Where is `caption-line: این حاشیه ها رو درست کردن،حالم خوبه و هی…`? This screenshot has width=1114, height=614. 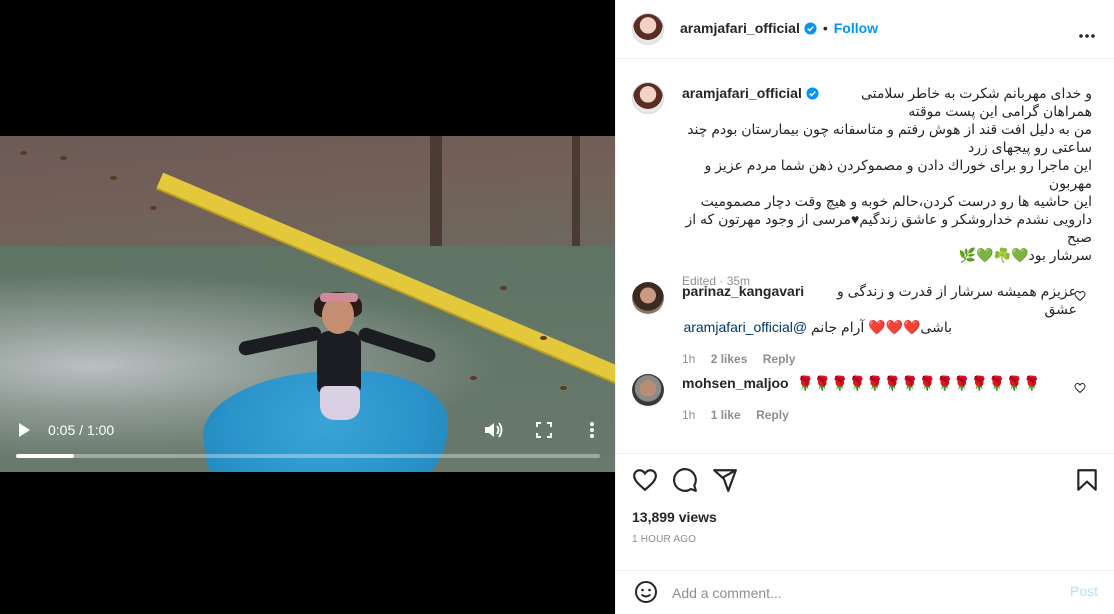
caption-line: این حاشیه ها رو درست کردن،حالم خوبه و هی… is located at coordinates (896, 201).